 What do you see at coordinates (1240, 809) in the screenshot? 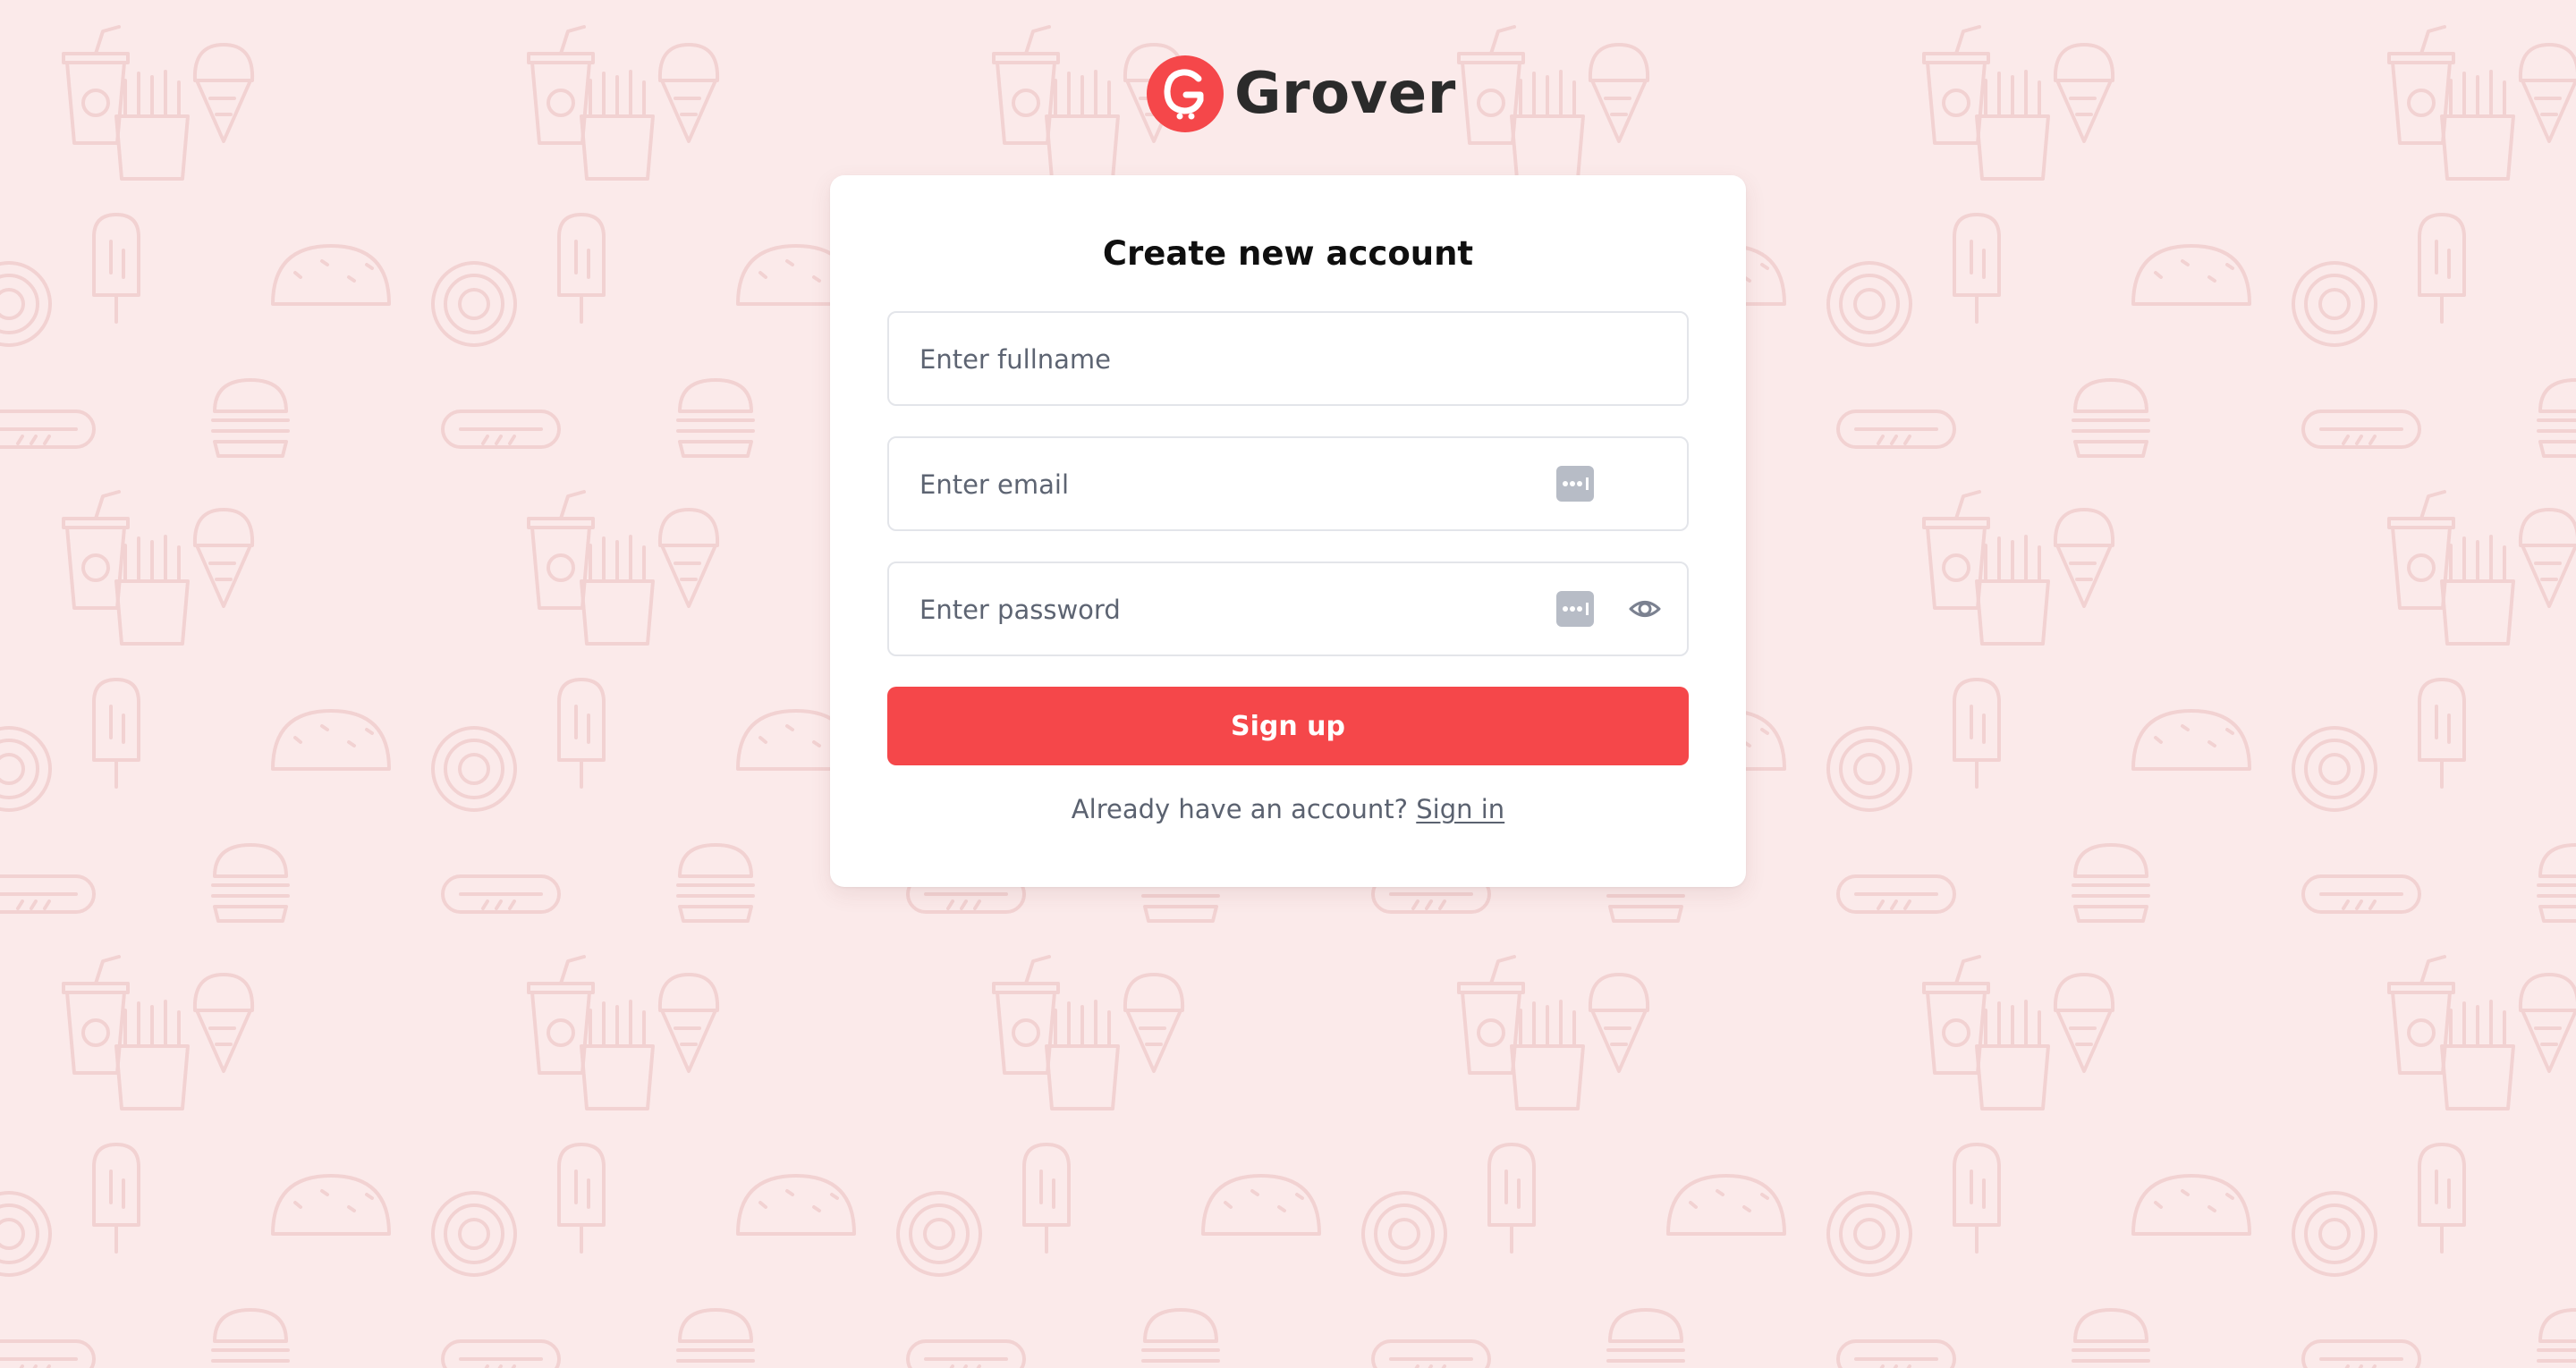
I see `have-account-text: Already have an account?` at bounding box center [1240, 809].